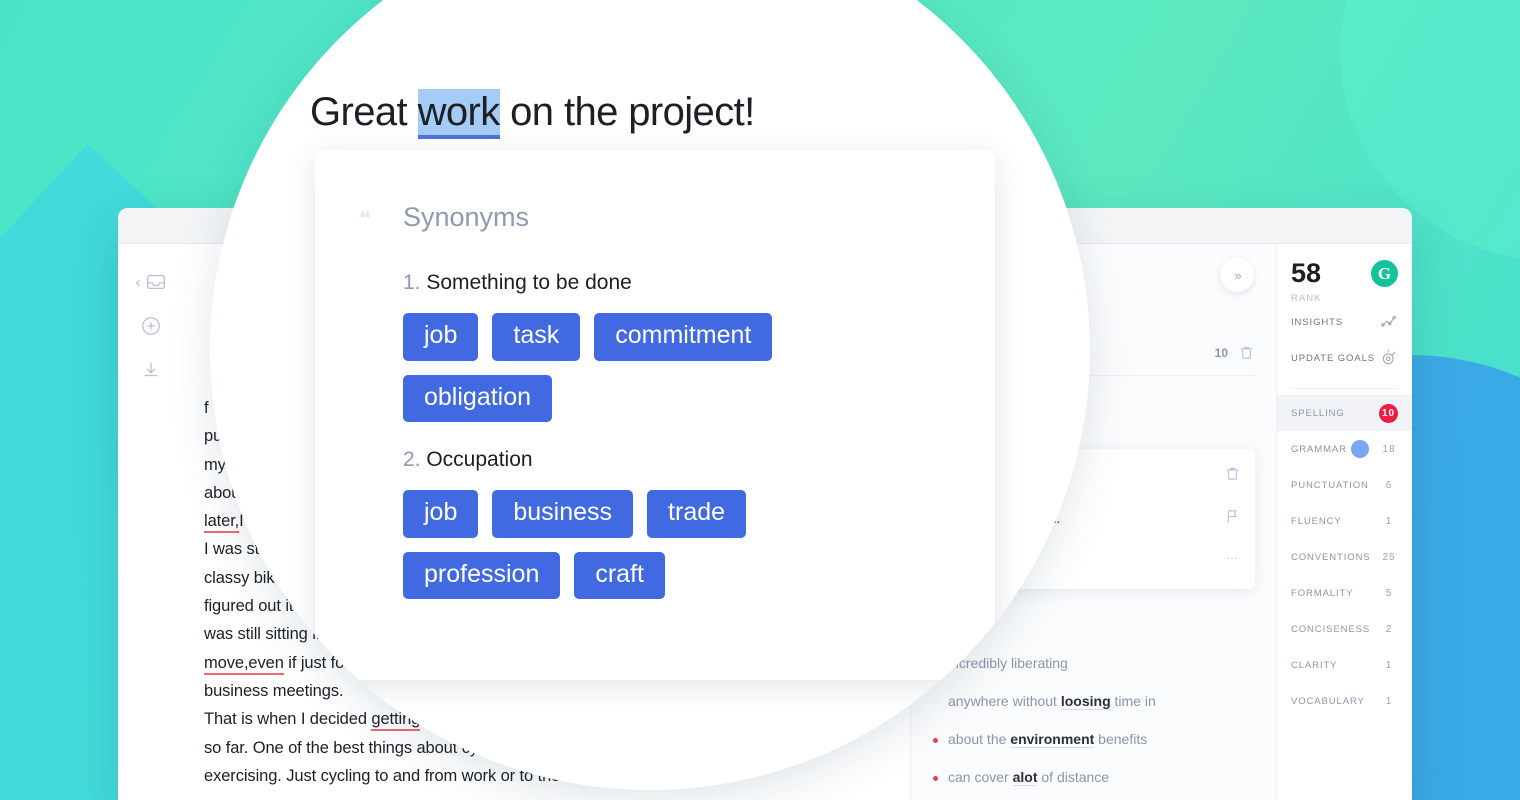  What do you see at coordinates (1389, 485) in the screenshot?
I see `metric-count: 6` at bounding box center [1389, 485].